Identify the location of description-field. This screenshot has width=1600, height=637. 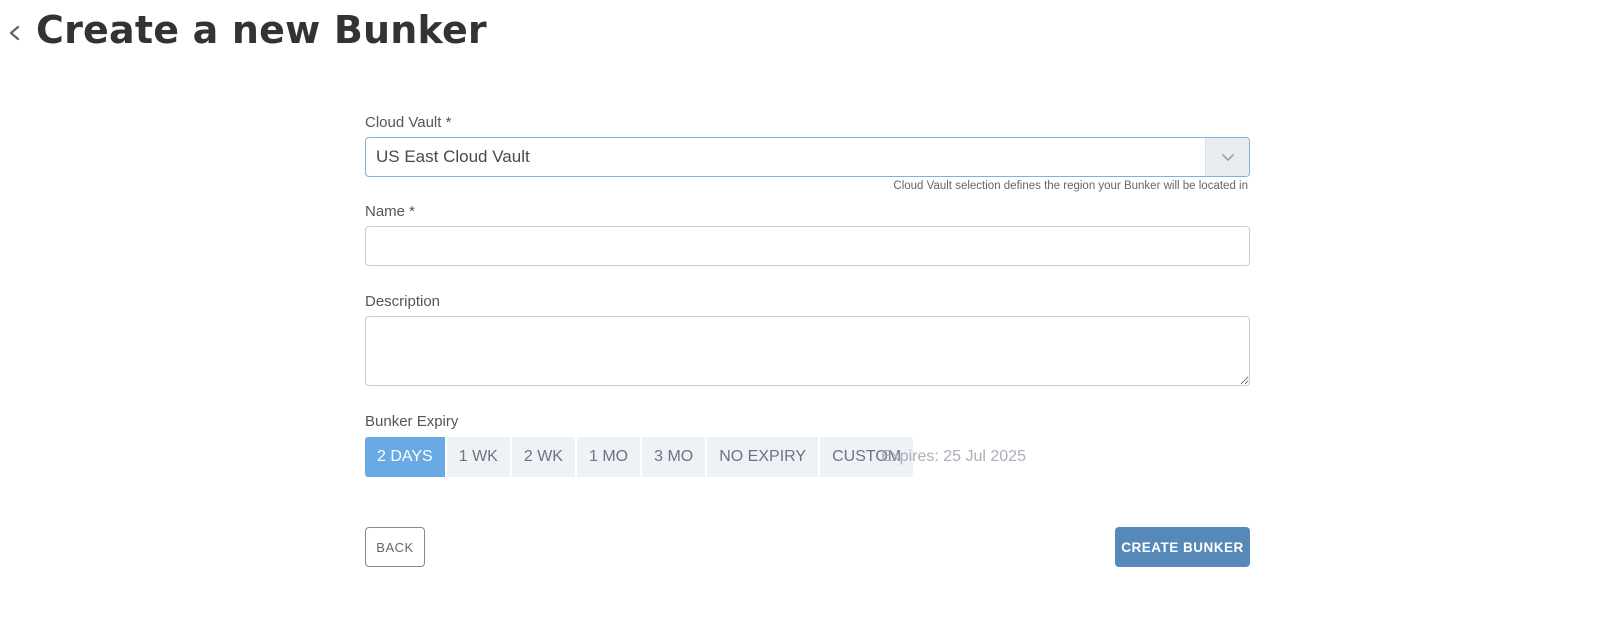
(807, 351).